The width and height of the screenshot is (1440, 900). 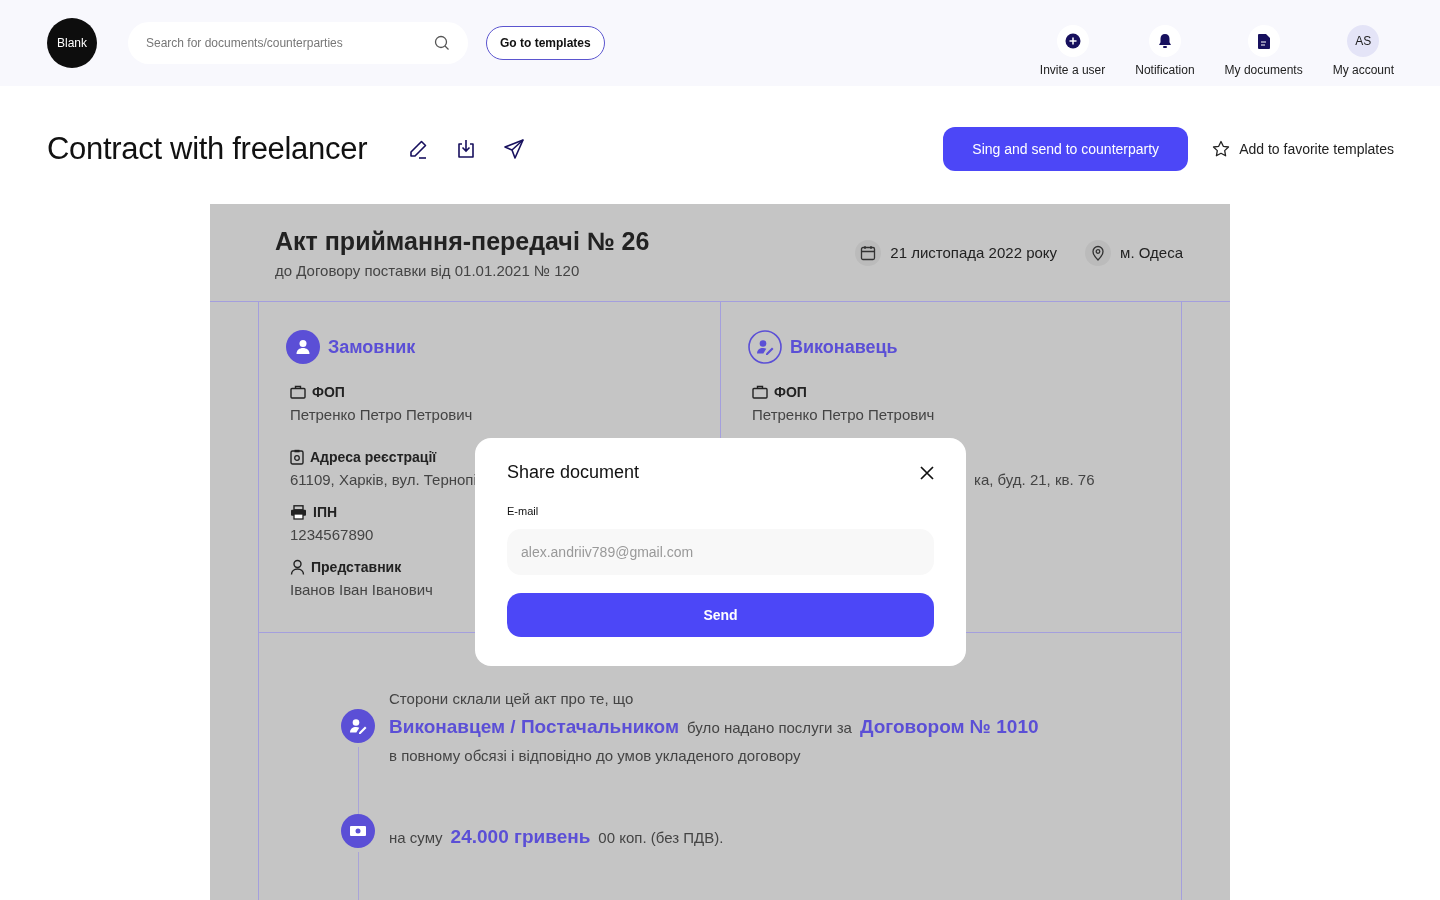 What do you see at coordinates (769, 728) in the screenshot?
I see `statement-text: було надано послуги за` at bounding box center [769, 728].